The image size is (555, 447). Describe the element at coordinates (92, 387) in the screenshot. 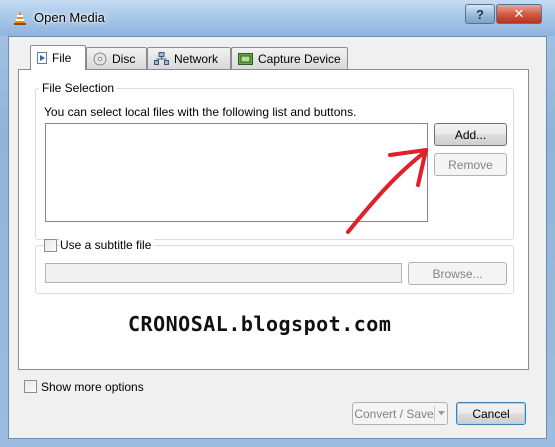

I see `show-more-options-label: Show more options` at that location.